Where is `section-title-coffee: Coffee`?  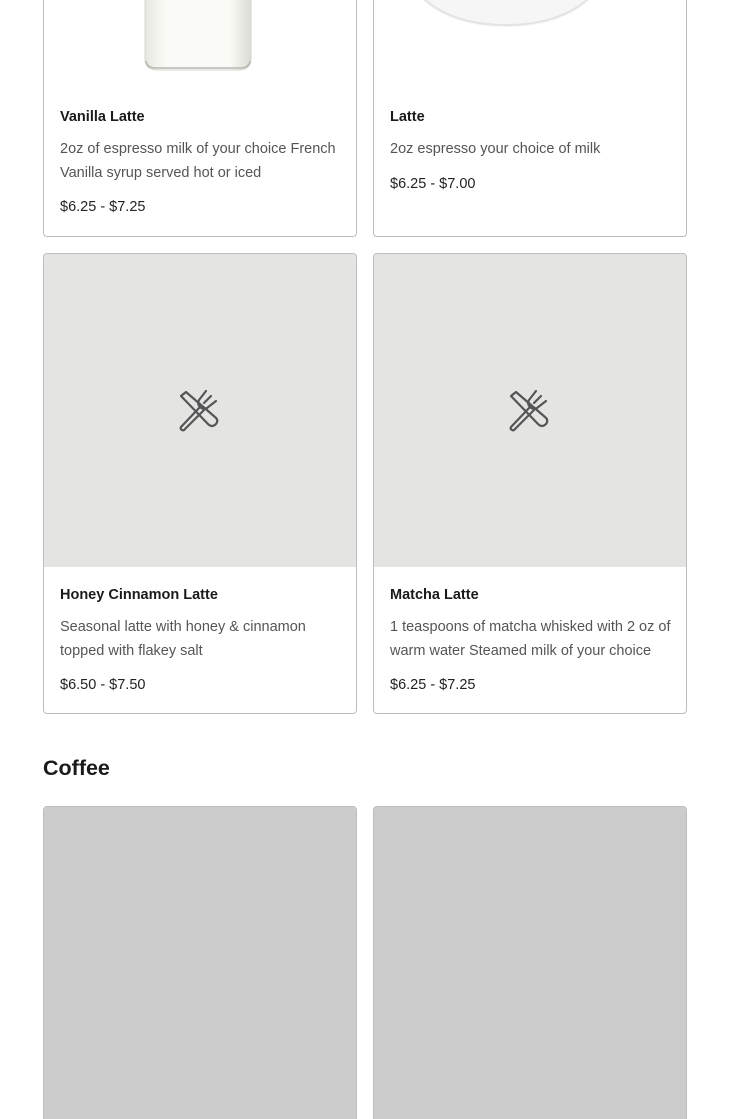 section-title-coffee: Coffee is located at coordinates (76, 768).